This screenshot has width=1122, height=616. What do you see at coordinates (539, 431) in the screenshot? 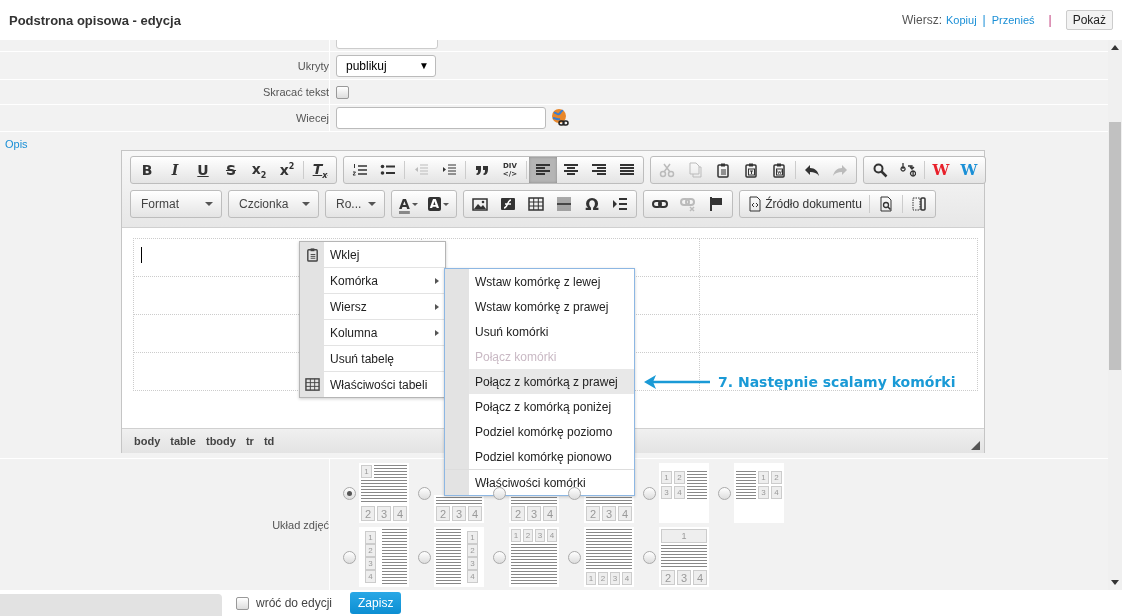
I see `menu-item: Podziel komórkę poziomo` at bounding box center [539, 431].